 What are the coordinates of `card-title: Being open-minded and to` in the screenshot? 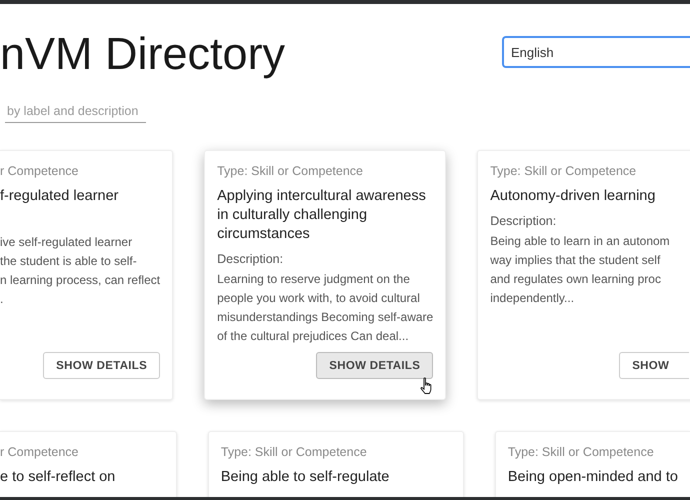 It's located at (593, 477).